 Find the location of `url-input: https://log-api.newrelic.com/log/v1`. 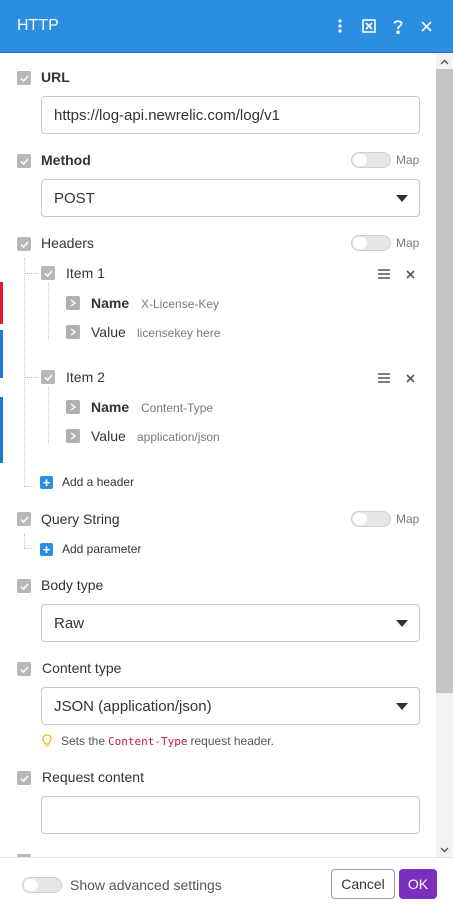

url-input: https://log-api.newrelic.com/log/v1 is located at coordinates (230, 115).